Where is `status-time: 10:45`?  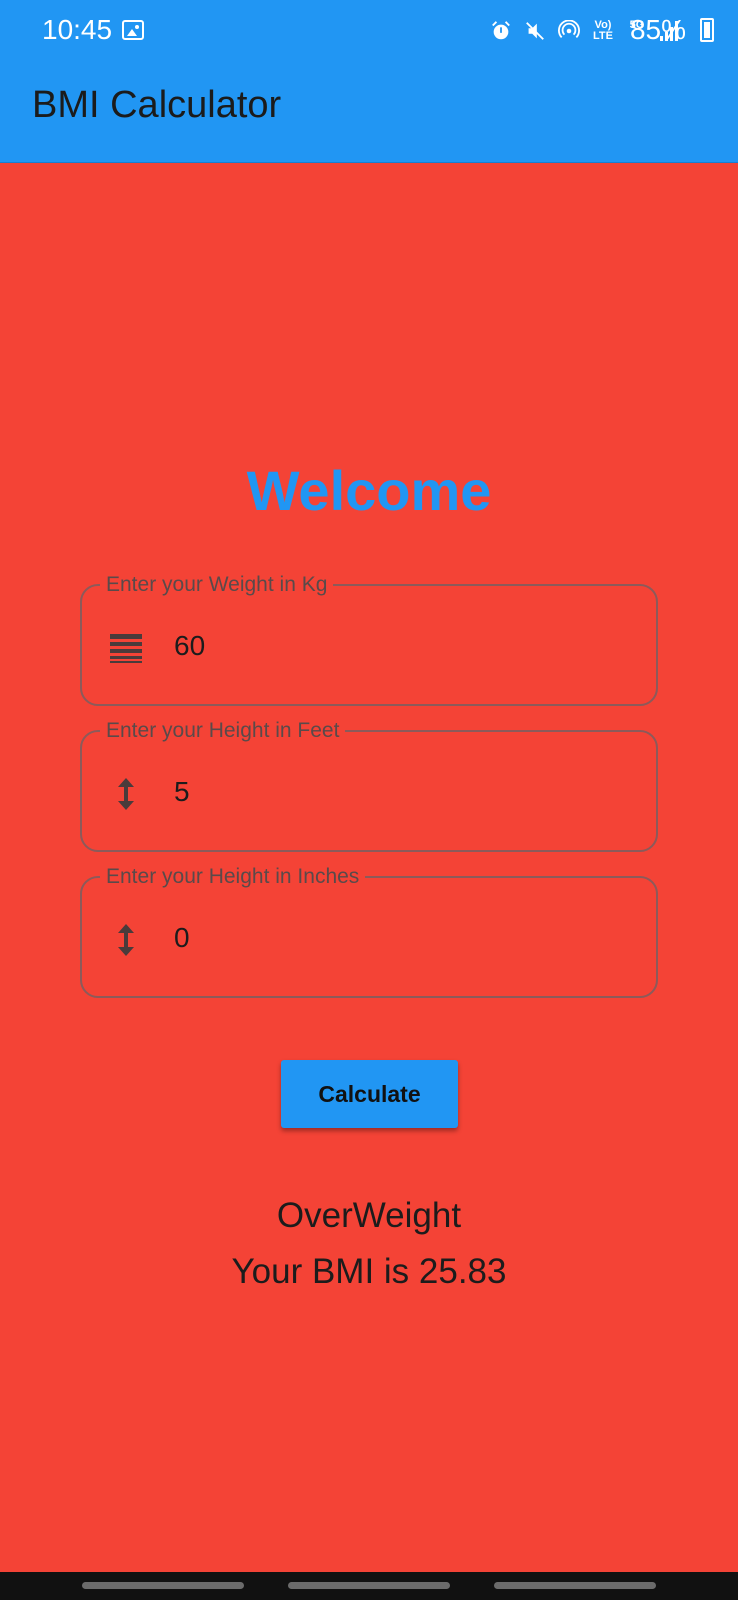
status-time: 10:45 is located at coordinates (77, 29).